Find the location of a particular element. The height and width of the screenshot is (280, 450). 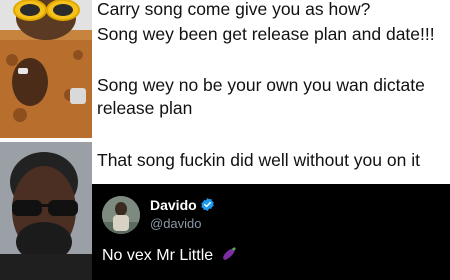

person-photo-bottom is located at coordinates (46, 211).